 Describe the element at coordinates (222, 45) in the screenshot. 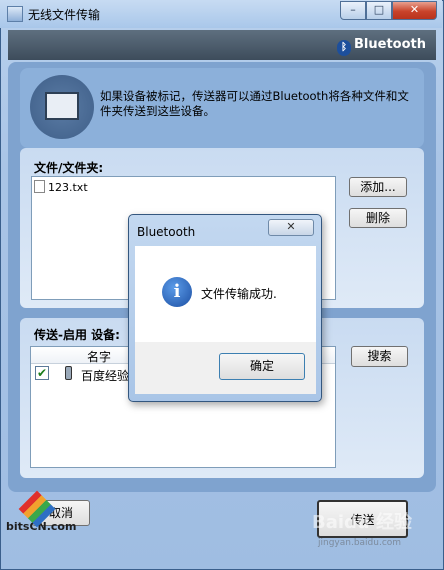

I see `bluetooth-banner: ᛒ Bluetooth` at that location.